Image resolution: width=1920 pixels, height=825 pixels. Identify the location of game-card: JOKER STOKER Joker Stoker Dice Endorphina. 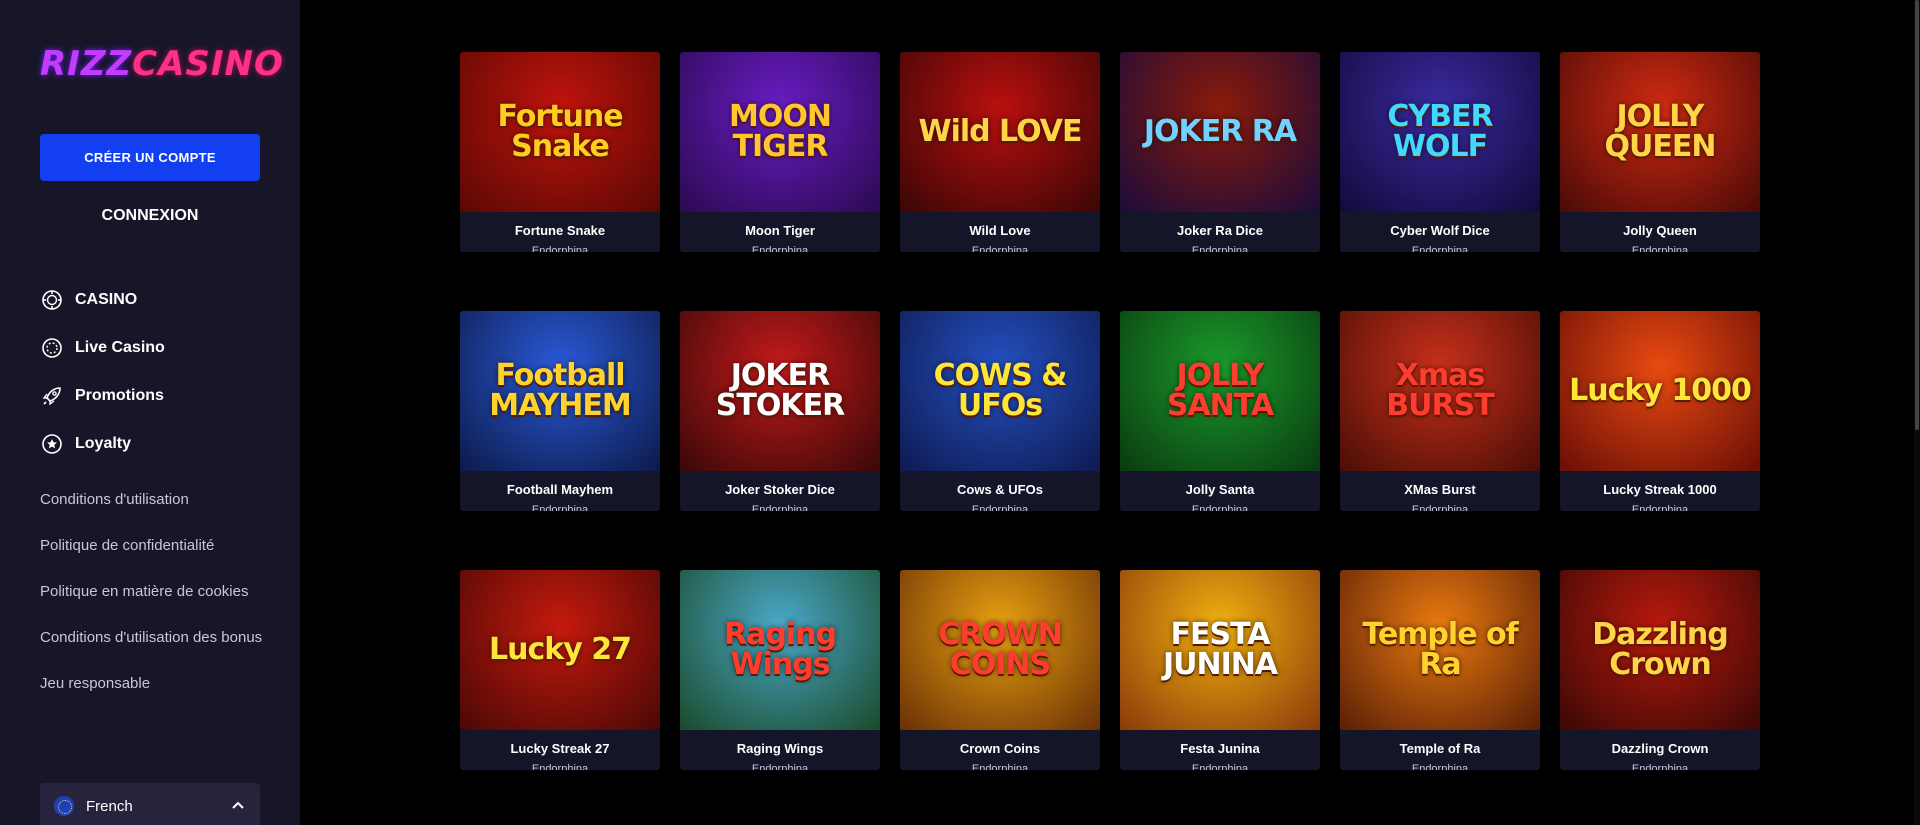
(780, 411).